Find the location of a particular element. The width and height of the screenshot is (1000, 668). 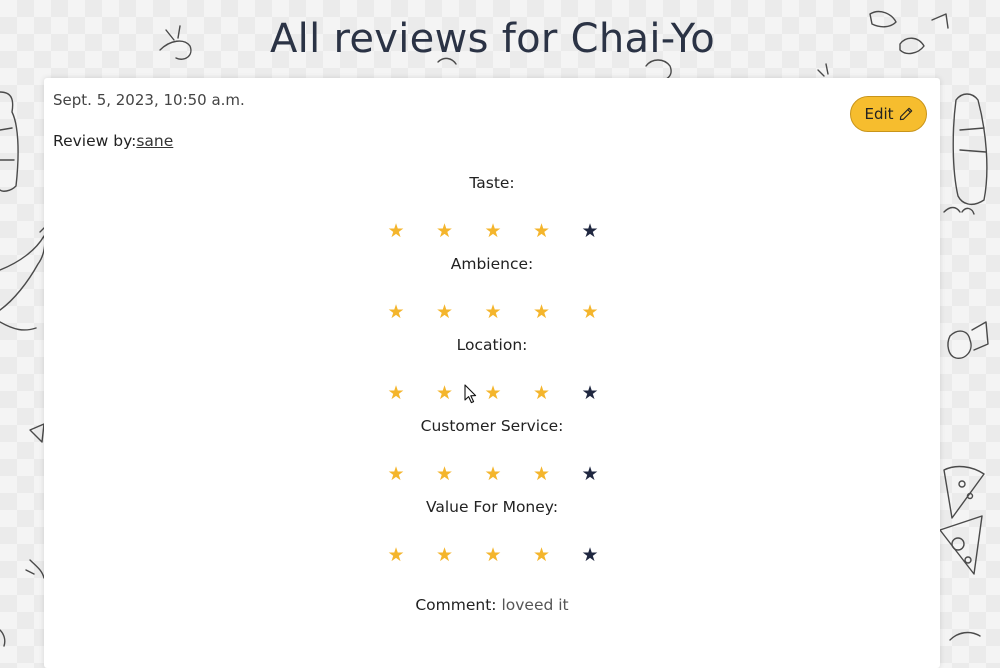

rating-stars-ambience: ★ ★ ★ ★ ★ is located at coordinates (496, 312).